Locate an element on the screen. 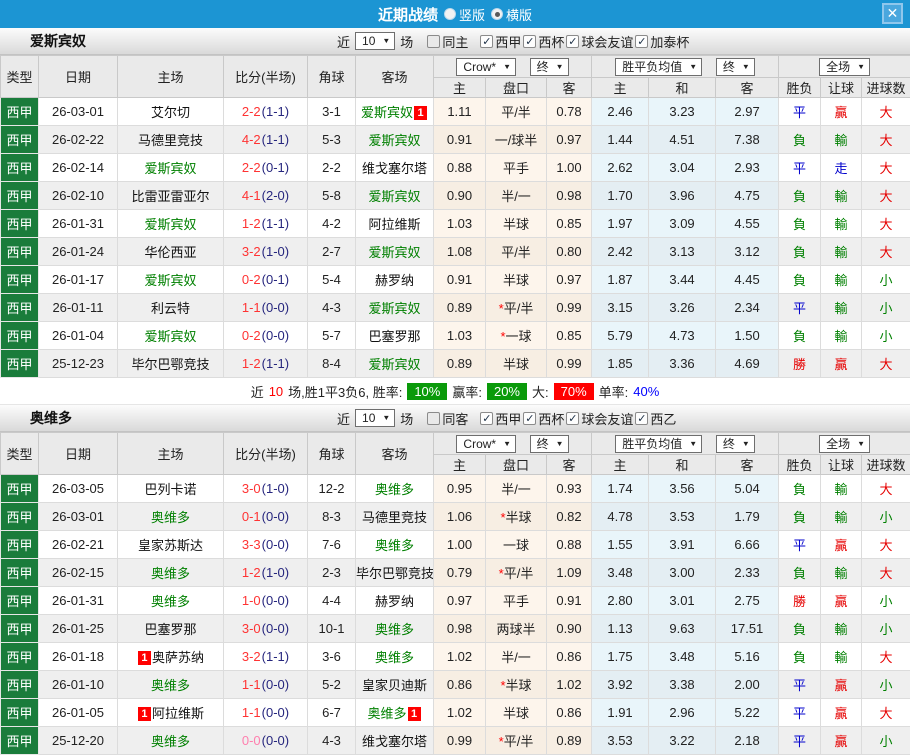  radio-vertical-label: 竖版 is located at coordinates (472, 14).